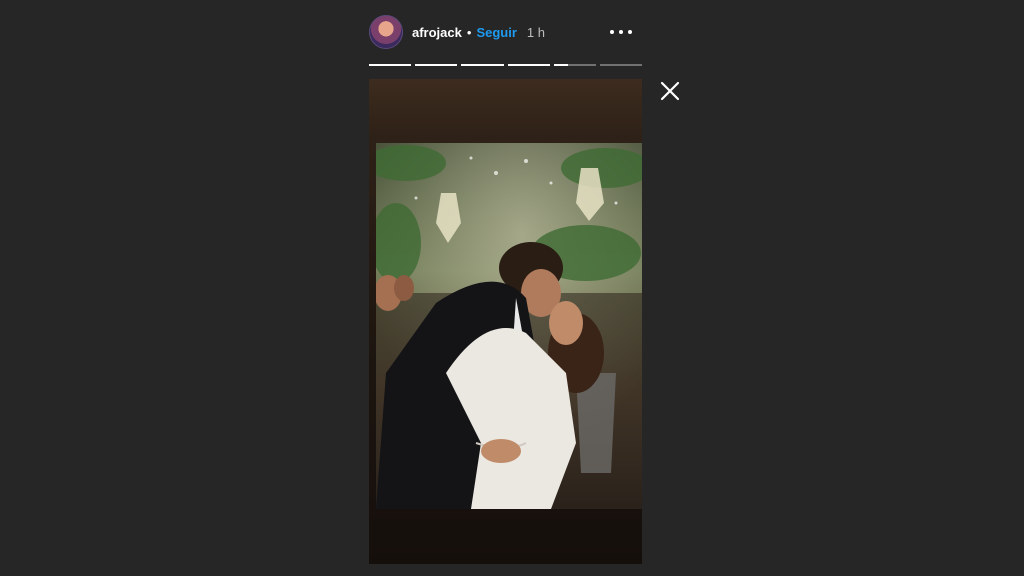  Describe the element at coordinates (506, 65) in the screenshot. I see `story-progress-bar` at that location.